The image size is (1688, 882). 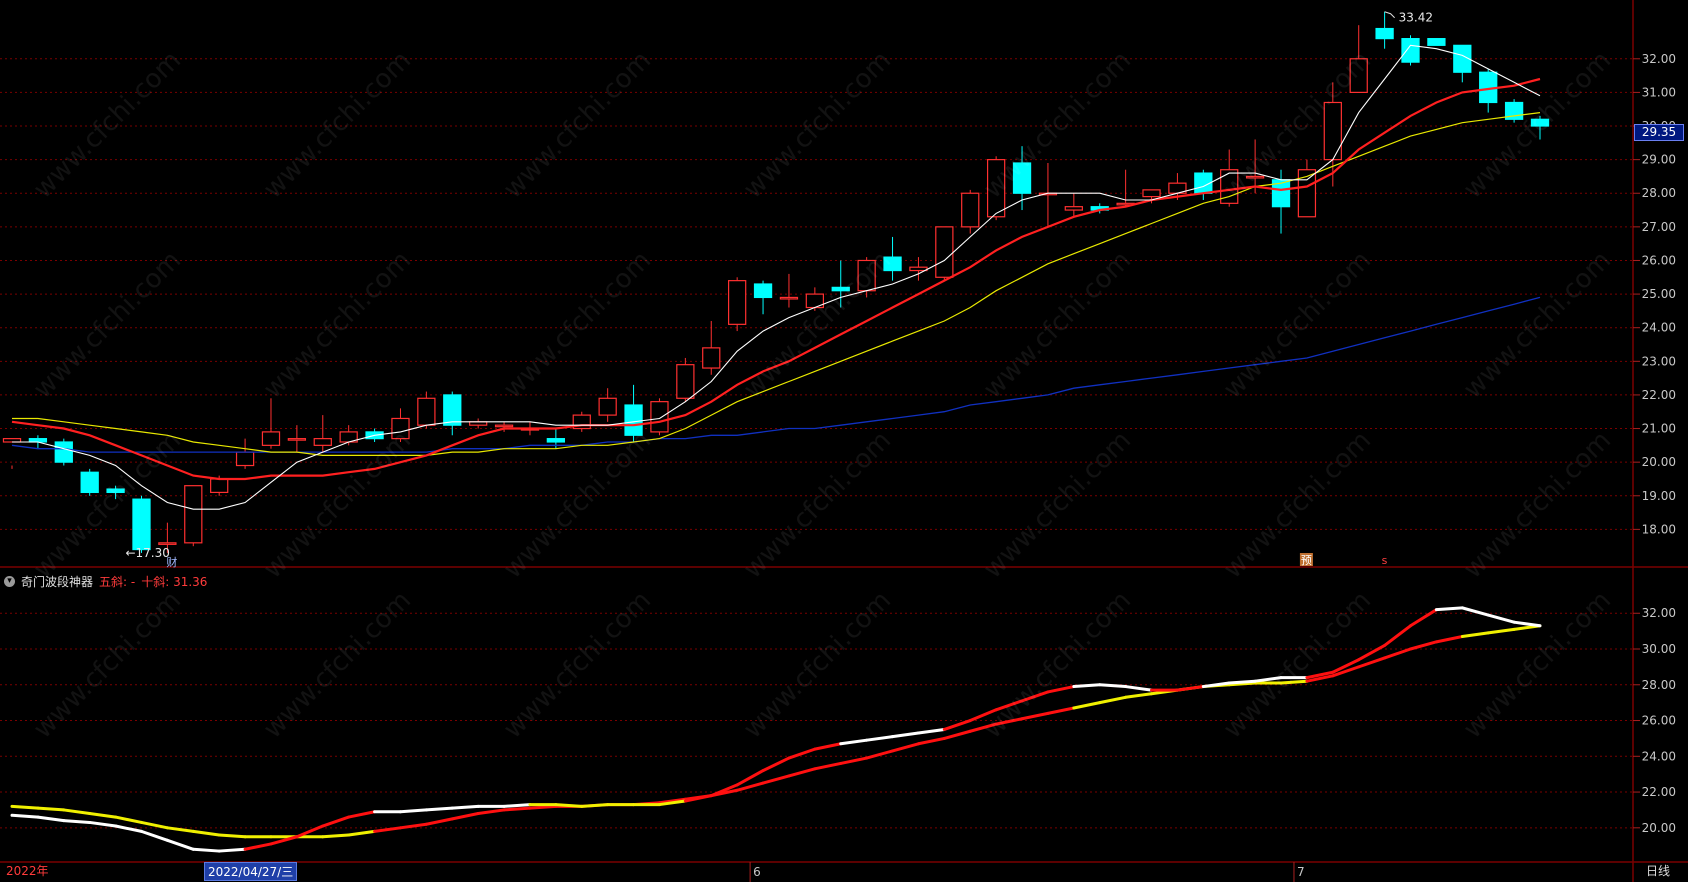 I want to click on finance-marker: 财, so click(x=171, y=562).